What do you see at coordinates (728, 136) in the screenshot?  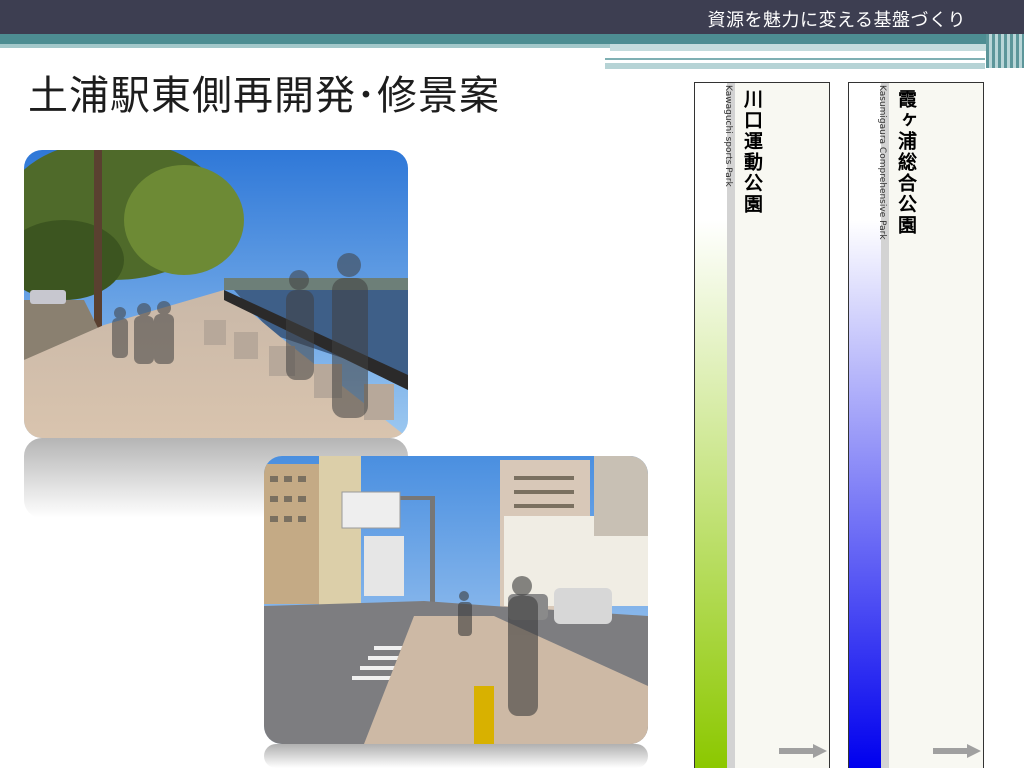 I see `panel-name-en: Kawaguchi sports Park` at bounding box center [728, 136].